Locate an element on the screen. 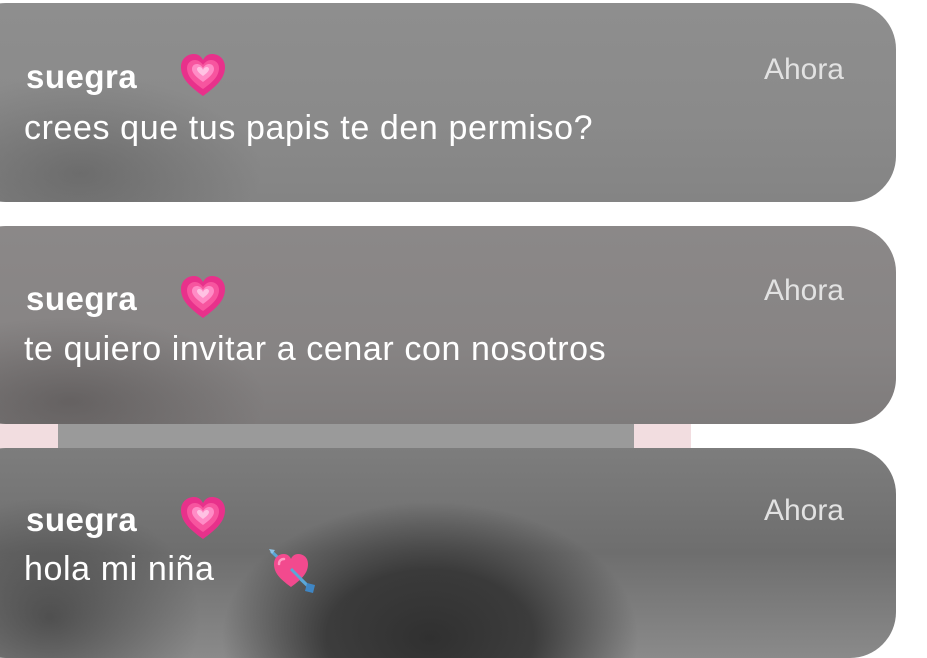  notification-message: te quiero invitar a cenar con nosotros is located at coordinates (315, 349).